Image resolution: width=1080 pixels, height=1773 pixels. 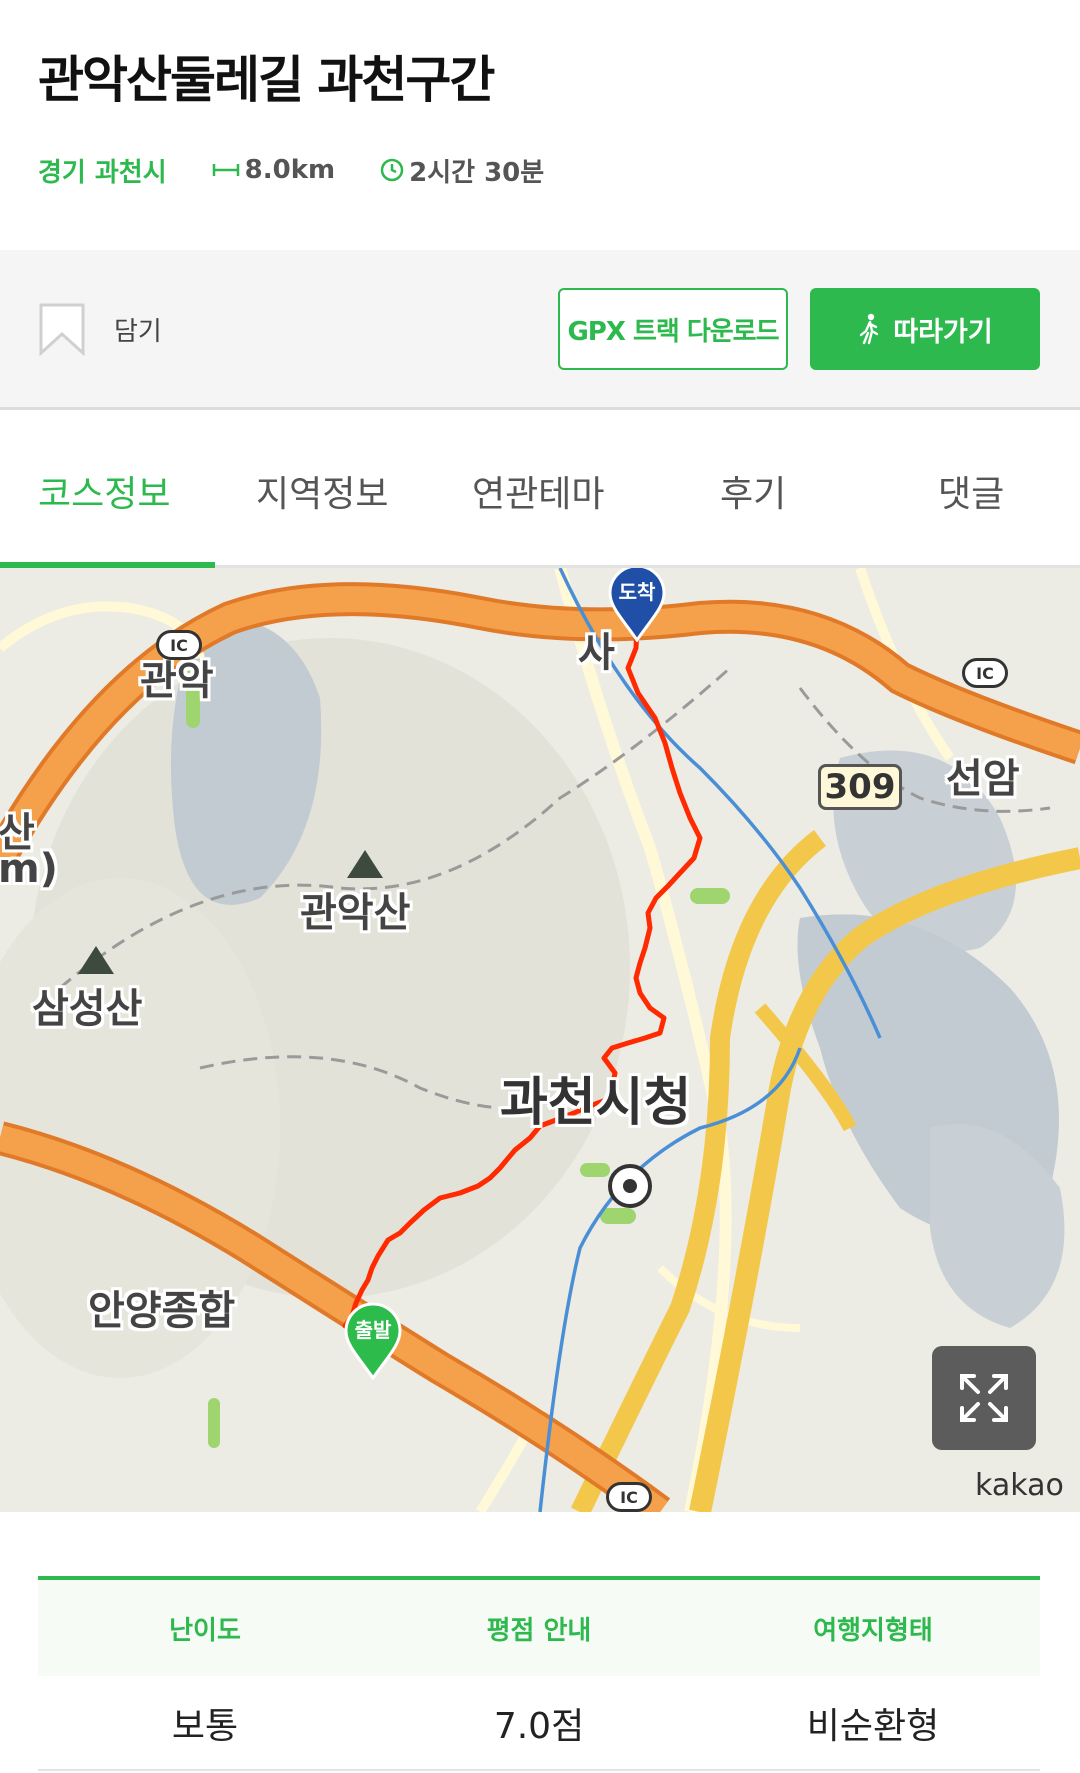 What do you see at coordinates (225, 170) in the screenshot?
I see `distance-icon` at bounding box center [225, 170].